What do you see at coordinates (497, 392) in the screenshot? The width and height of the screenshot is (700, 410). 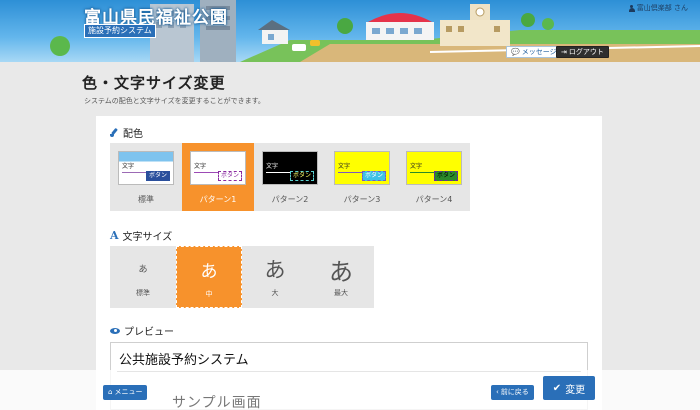 I see `chevron-left-icon: ‹` at bounding box center [497, 392].